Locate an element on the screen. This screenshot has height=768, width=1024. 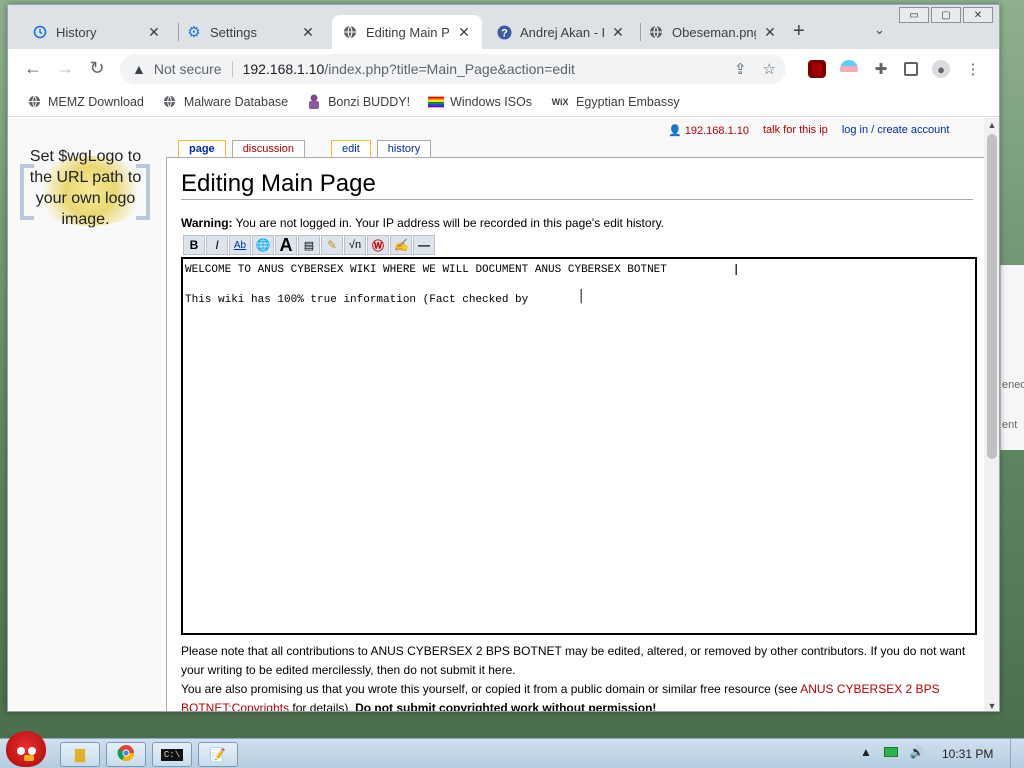
scroll-down-icon: ▼ is located at coordinates (991, 705).